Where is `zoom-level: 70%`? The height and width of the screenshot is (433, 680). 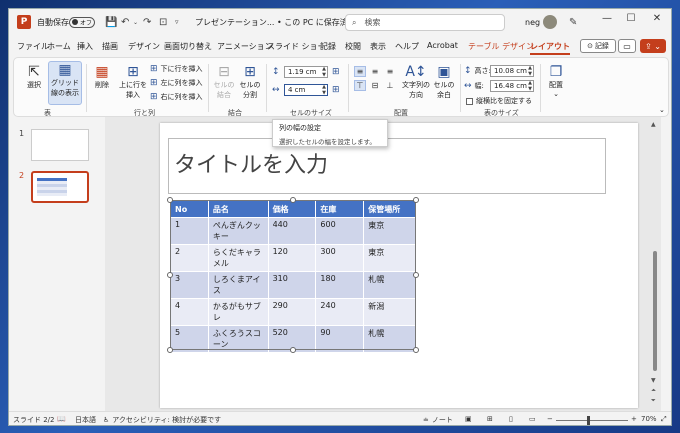 zoom-level: 70% is located at coordinates (649, 419).